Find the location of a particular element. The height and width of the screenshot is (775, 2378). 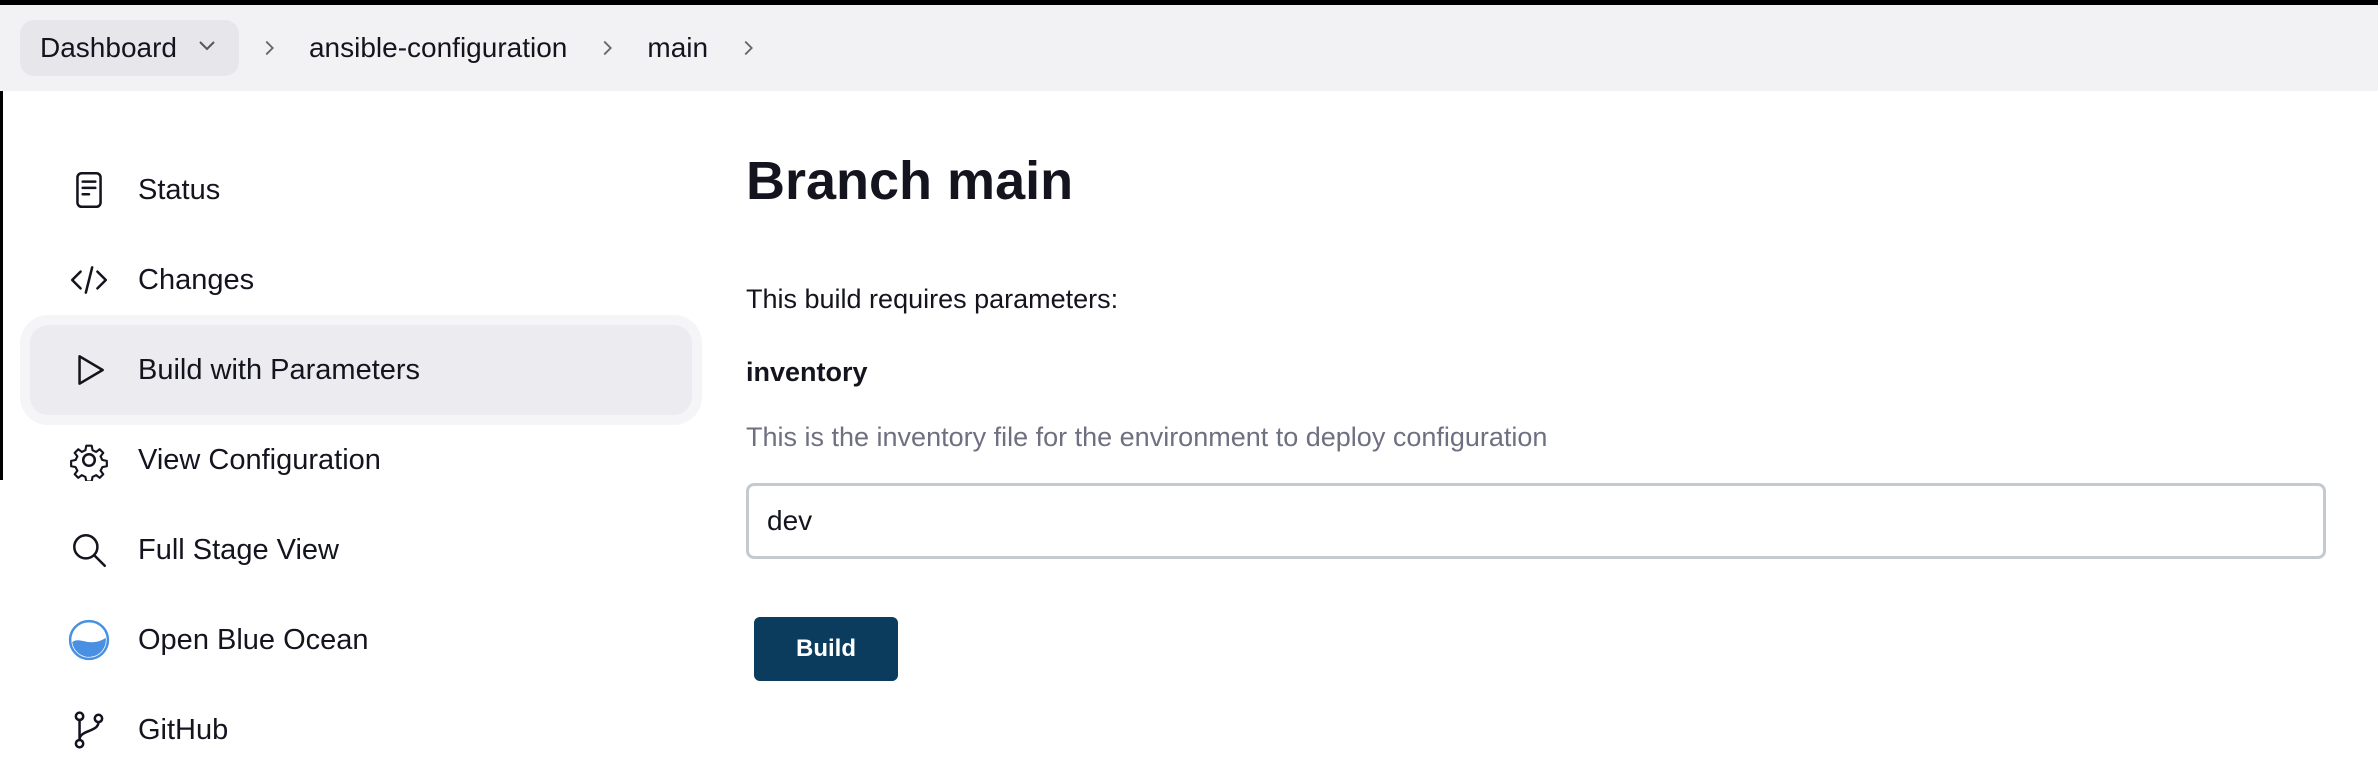

sidebar-item-open-blue-ocean: Open Blue Ocean is located at coordinates (361, 640).